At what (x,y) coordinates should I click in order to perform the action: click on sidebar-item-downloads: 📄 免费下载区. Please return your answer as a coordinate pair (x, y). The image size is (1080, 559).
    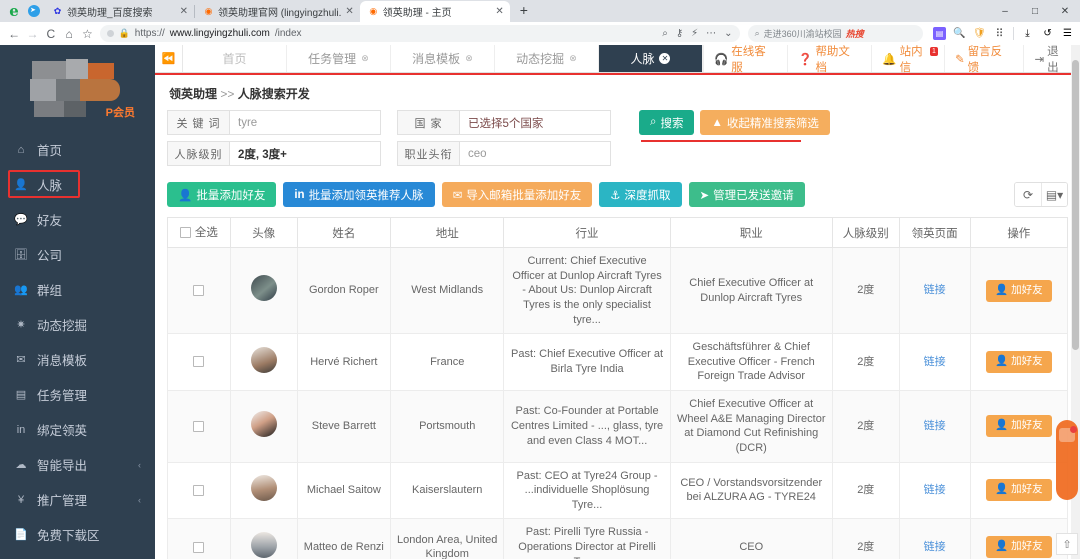
    Looking at the image, I should click on (77, 534).